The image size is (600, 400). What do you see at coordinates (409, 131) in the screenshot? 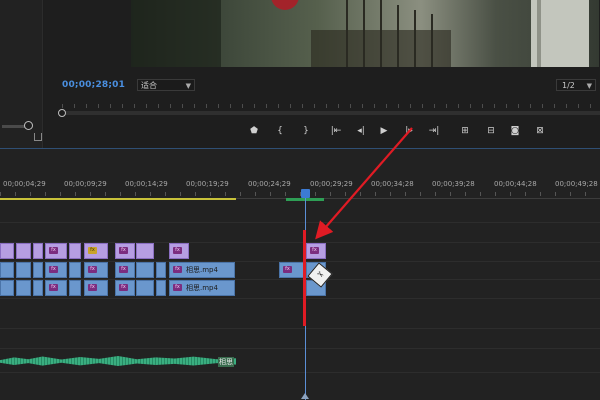
I see `step-forward-icon: |▸` at bounding box center [409, 131].